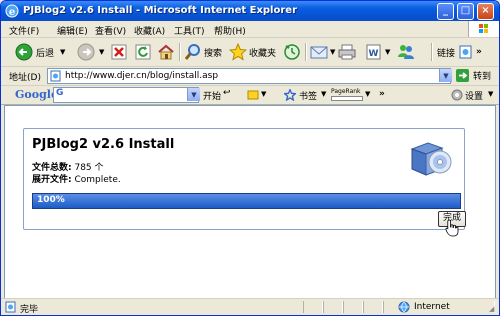 The width and height of the screenshot is (500, 316). Describe the element at coordinates (212, 95) in the screenshot. I see `google-start-button: 开始` at that location.